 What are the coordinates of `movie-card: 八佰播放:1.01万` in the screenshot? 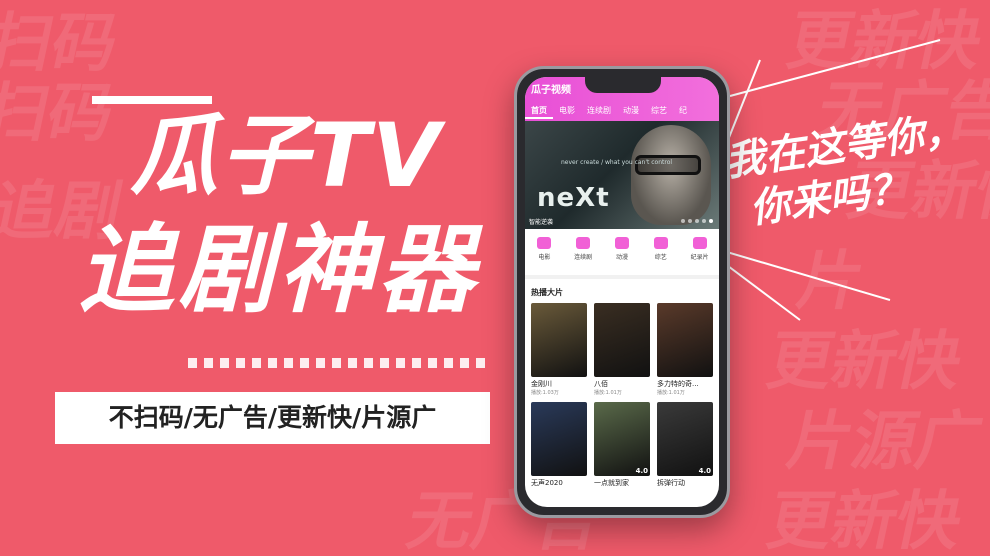 It's located at (622, 349).